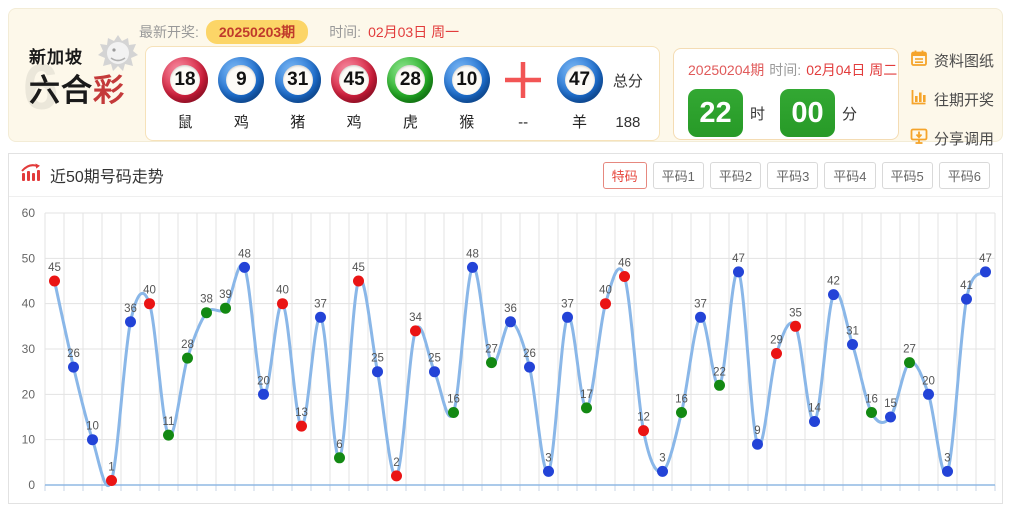 The image size is (1011, 512). I want to click on total-label: 总分, so click(627, 81).